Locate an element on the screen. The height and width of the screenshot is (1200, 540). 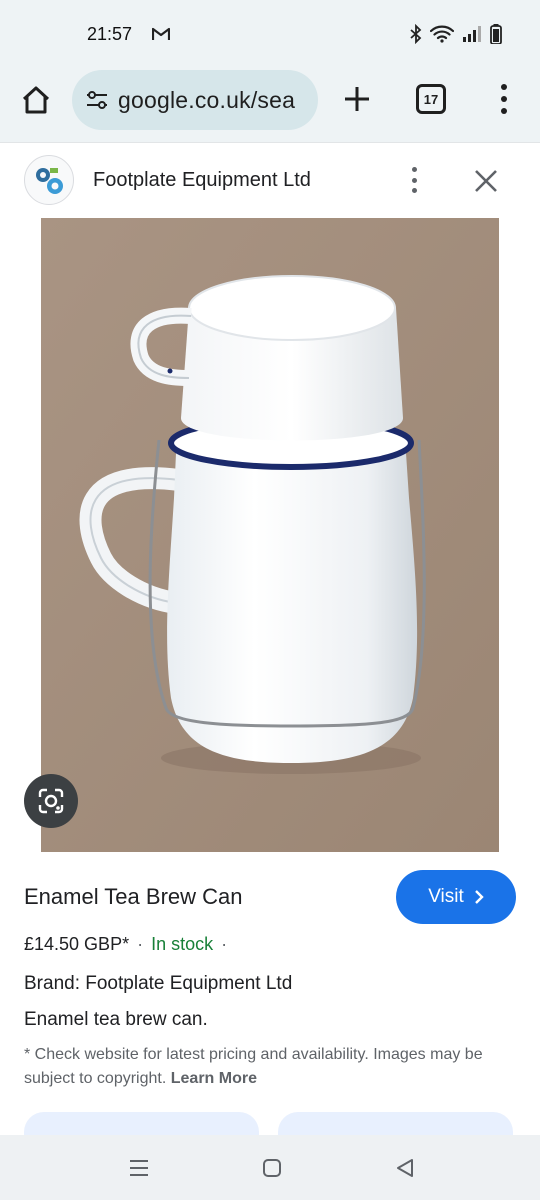
address-bar: google.co.uk/sea is located at coordinates (195, 100).